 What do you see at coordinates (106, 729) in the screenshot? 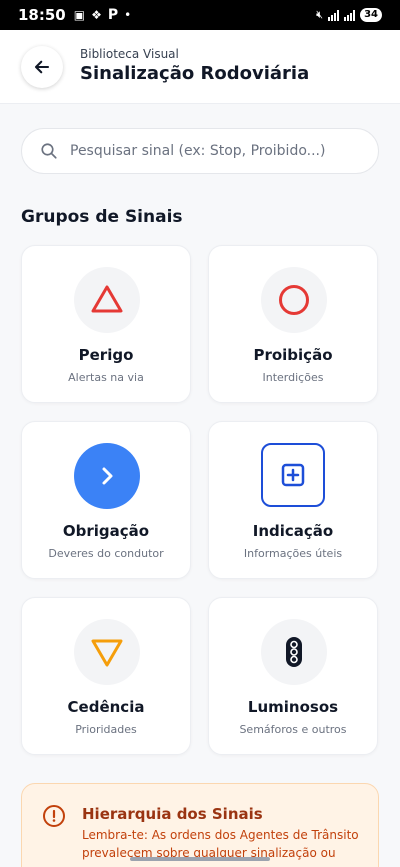
I see `card-subtitle: Prioridades` at bounding box center [106, 729].